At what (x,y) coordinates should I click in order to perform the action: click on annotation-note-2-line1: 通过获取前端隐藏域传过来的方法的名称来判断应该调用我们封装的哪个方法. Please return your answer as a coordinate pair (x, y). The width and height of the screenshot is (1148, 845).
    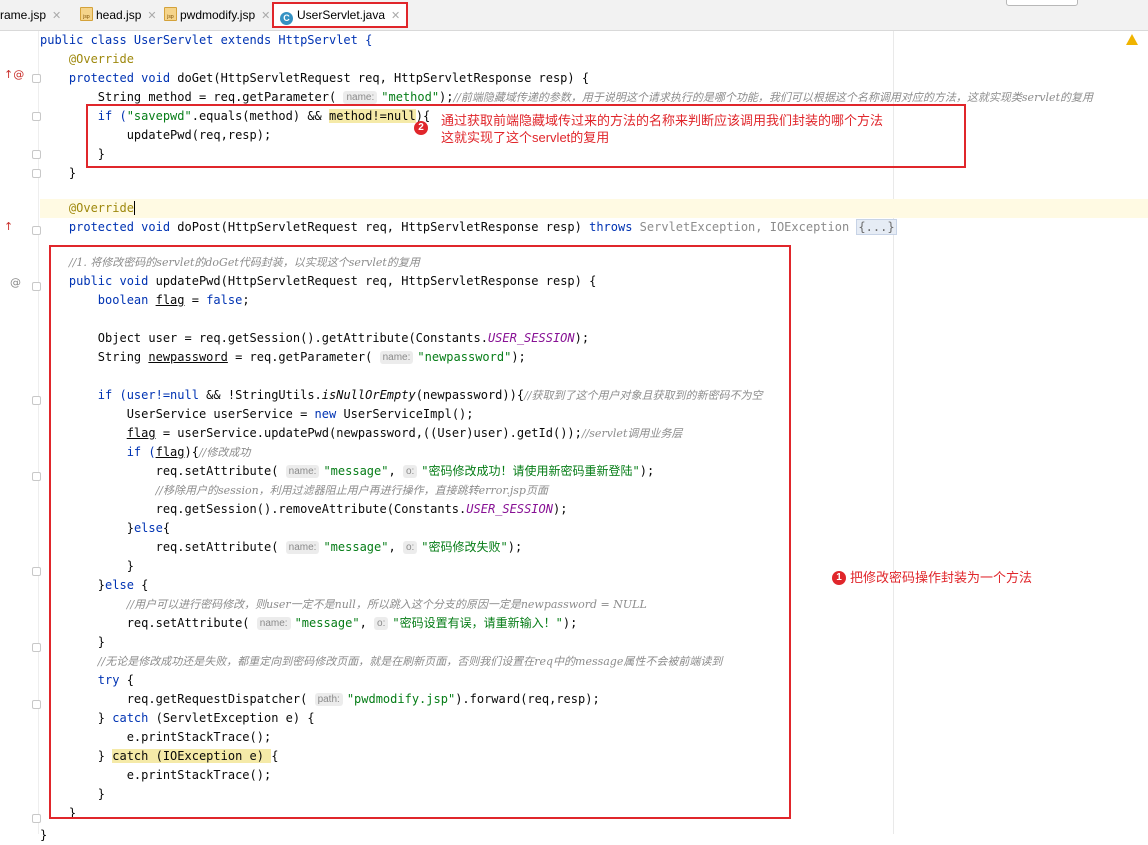
    Looking at the image, I should click on (662, 120).